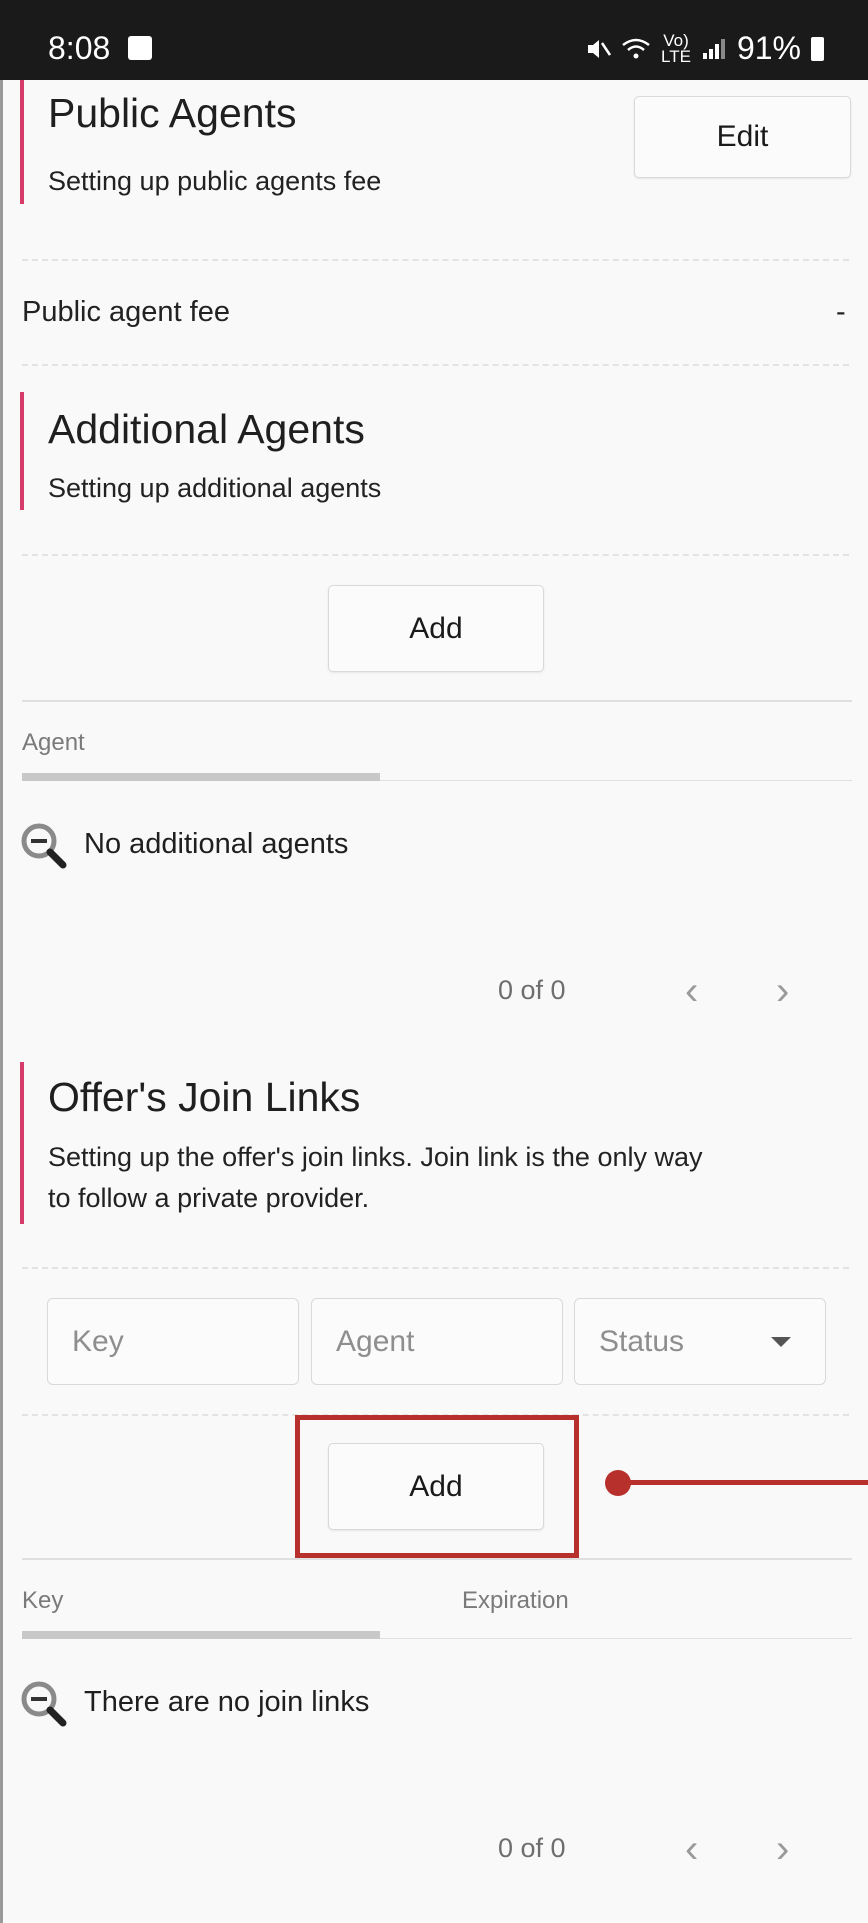 This screenshot has height=1923, width=868. Describe the element at coordinates (206, 429) in the screenshot. I see `additional-agents-title: Additional Agents` at that location.